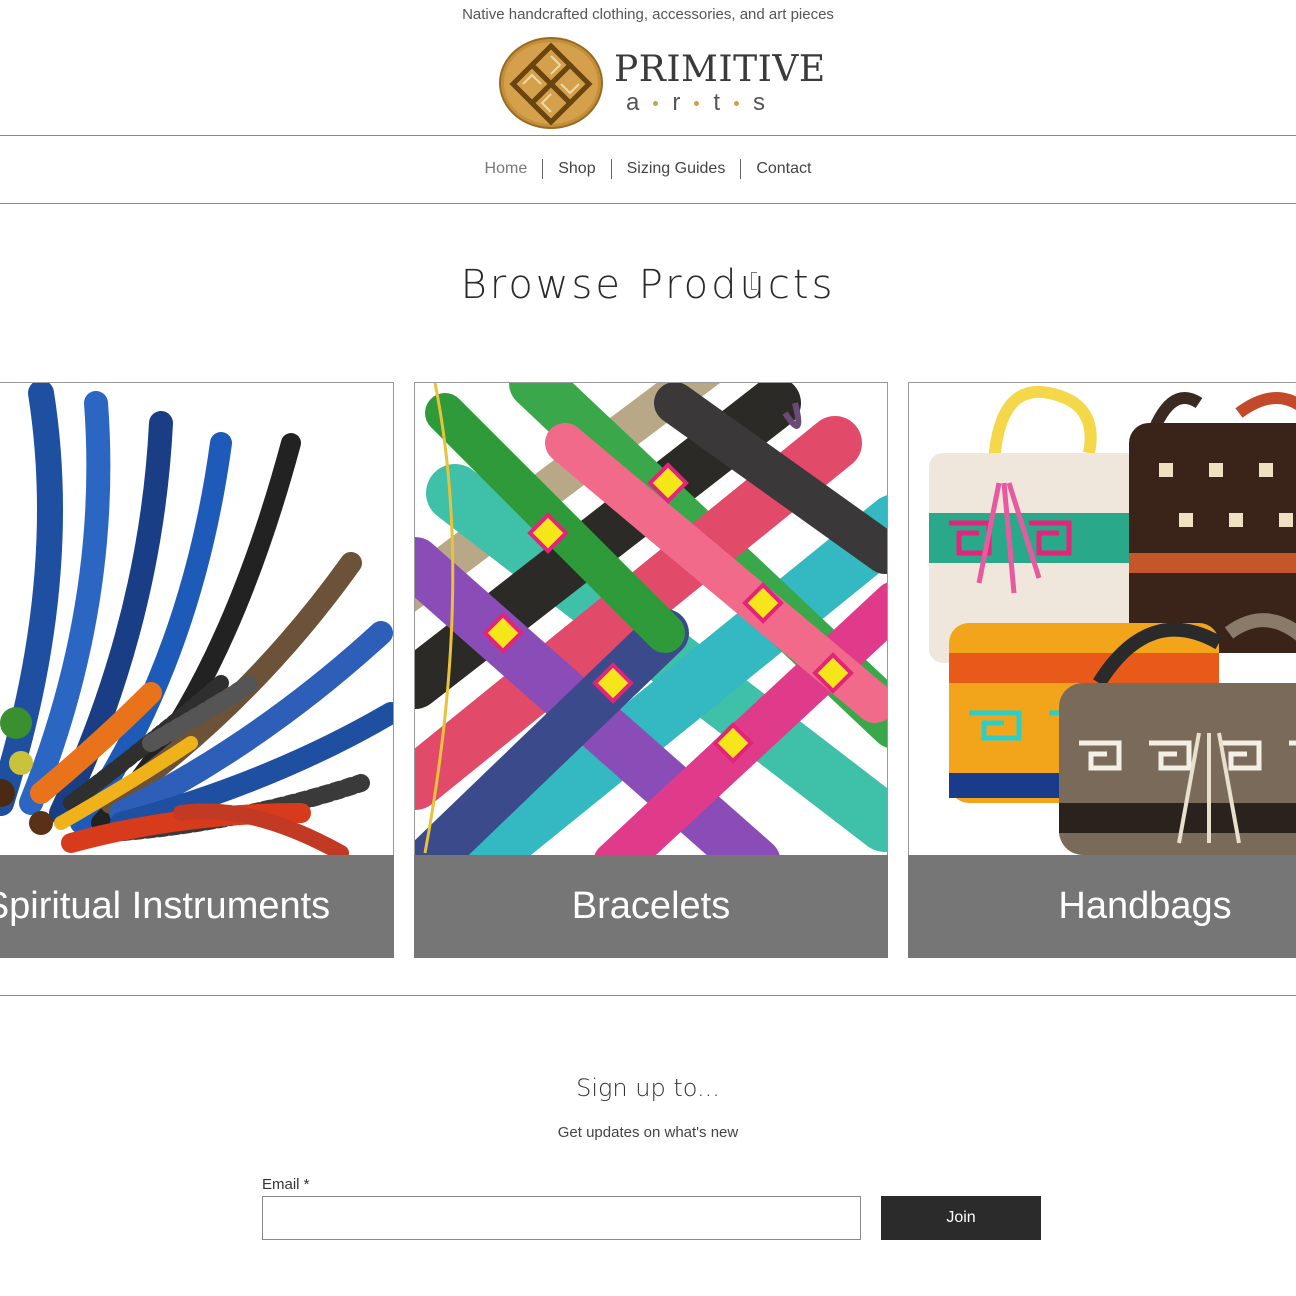 This screenshot has height=1296, width=1296. I want to click on main-nav: Home Shop Sizing Guides Contact, so click(648, 169).